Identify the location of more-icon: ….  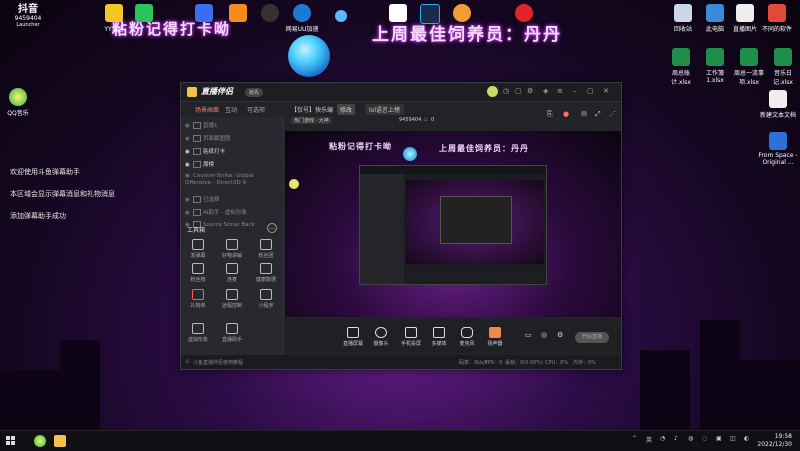
(272, 228).